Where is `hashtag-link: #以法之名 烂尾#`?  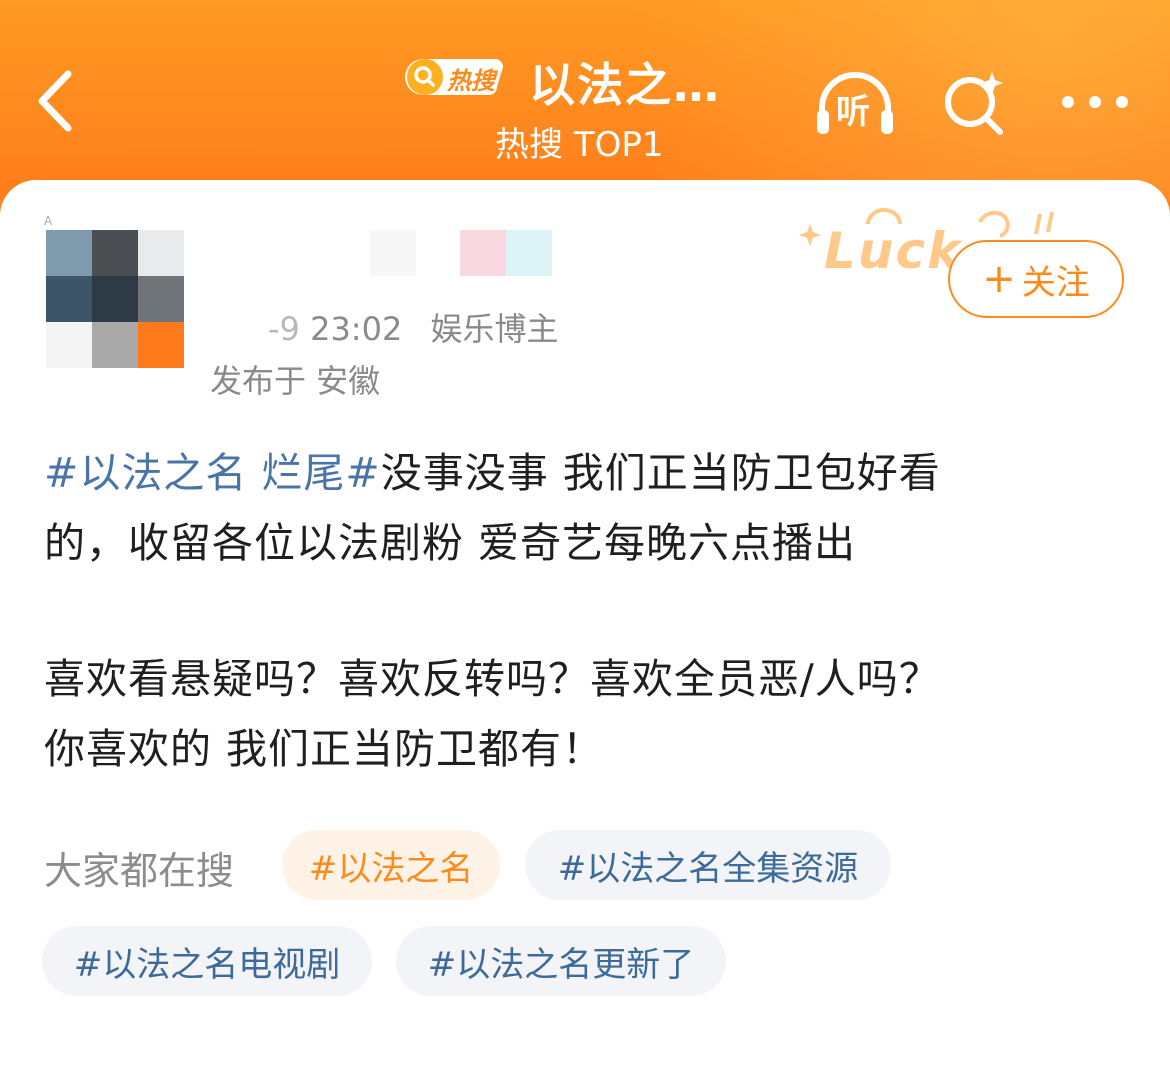
hashtag-link: #以法之名 烂尾# is located at coordinates (212, 473).